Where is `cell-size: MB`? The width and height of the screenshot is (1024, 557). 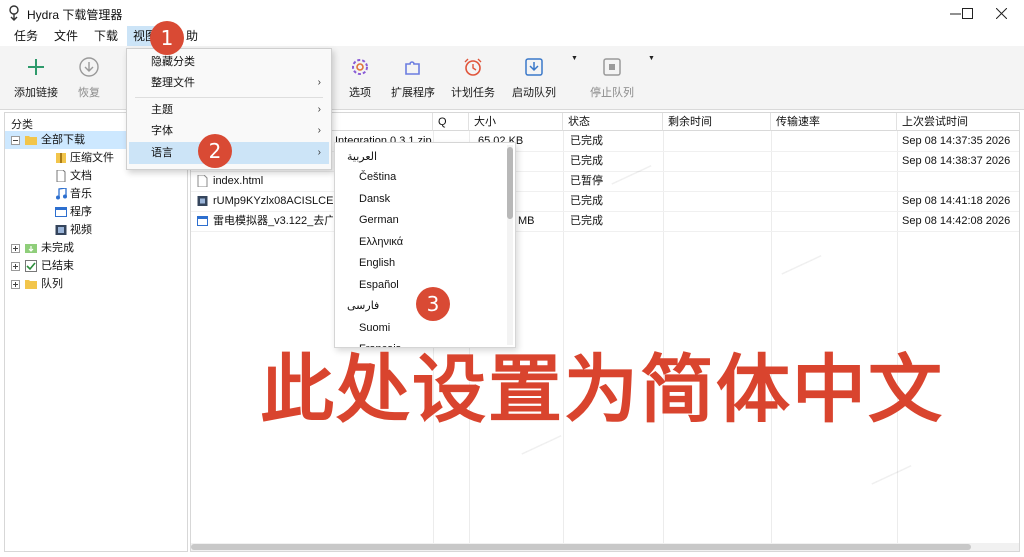
cell-size: MB is located at coordinates (526, 221).